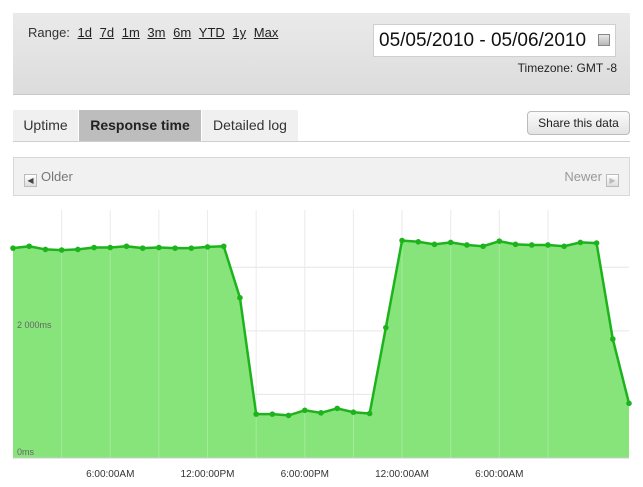  Describe the element at coordinates (208, 474) in the screenshot. I see `x-tick-label: 12:00:00PM` at that location.